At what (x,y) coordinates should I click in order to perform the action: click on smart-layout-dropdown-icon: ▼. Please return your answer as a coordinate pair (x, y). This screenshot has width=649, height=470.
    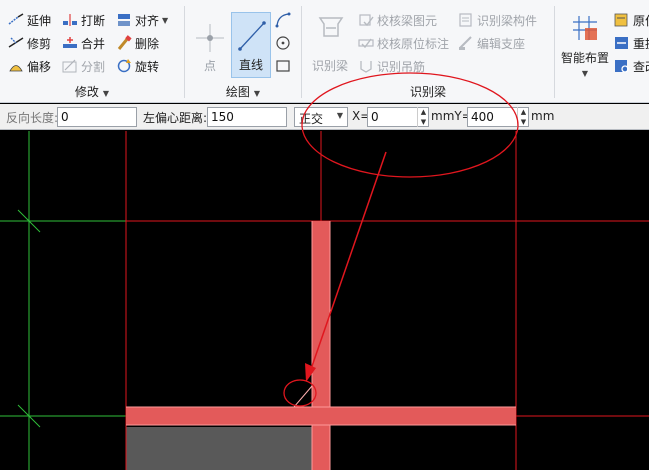
    Looking at the image, I should click on (585, 73).